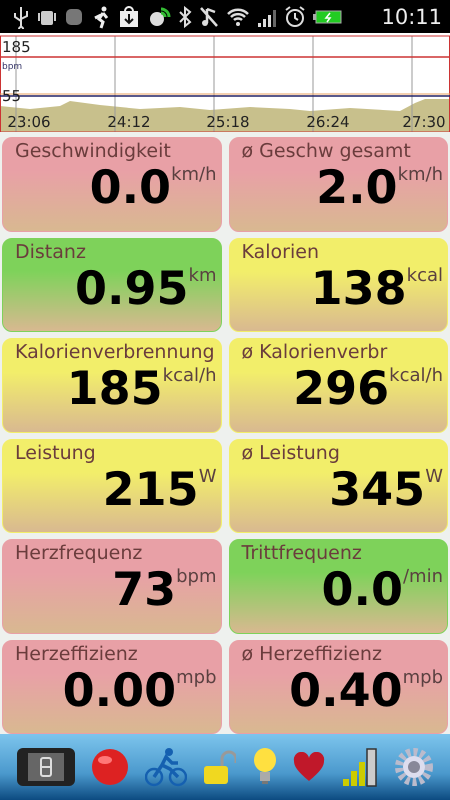 The image size is (450, 800). Describe the element at coordinates (21, 16) in the screenshot. I see `usb-icon` at that location.